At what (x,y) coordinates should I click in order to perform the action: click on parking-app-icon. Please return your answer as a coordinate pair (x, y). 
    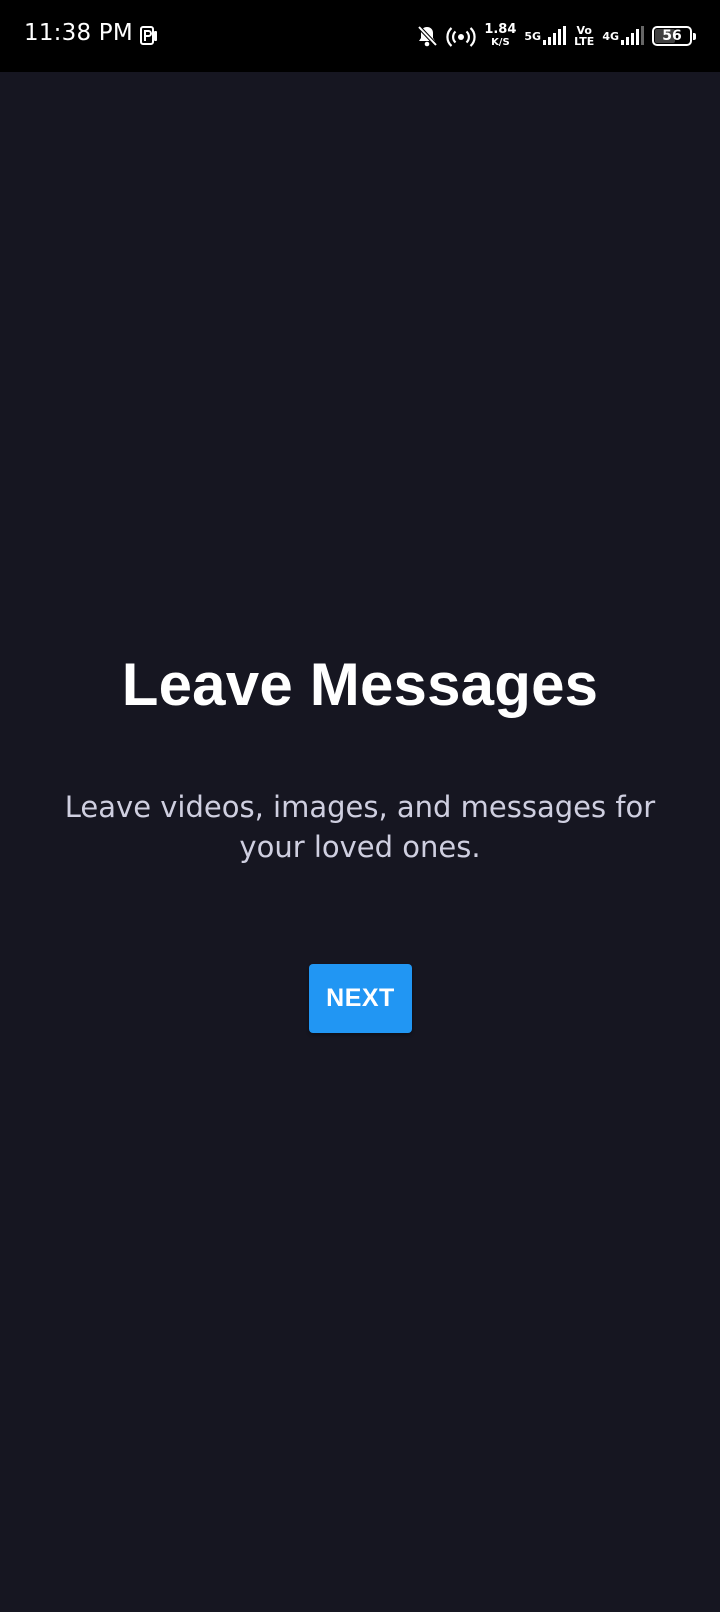
    Looking at the image, I should click on (149, 36).